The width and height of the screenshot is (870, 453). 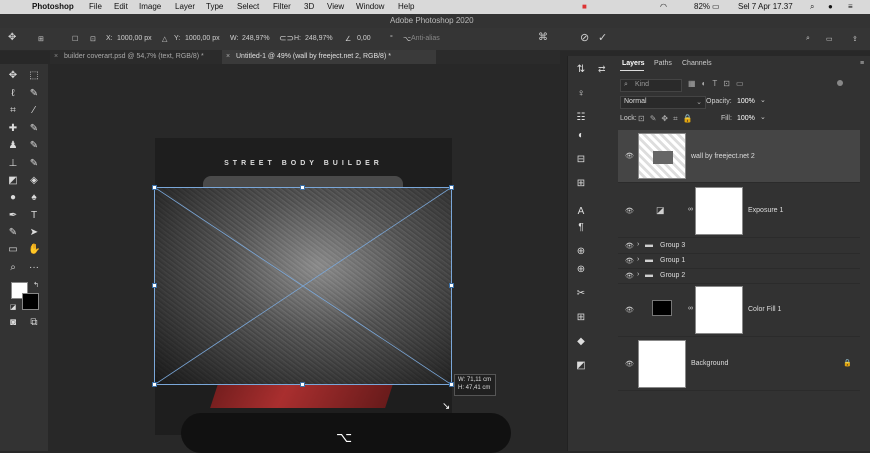 I want to click on menu-3d: 3D, so click(x=309, y=6).